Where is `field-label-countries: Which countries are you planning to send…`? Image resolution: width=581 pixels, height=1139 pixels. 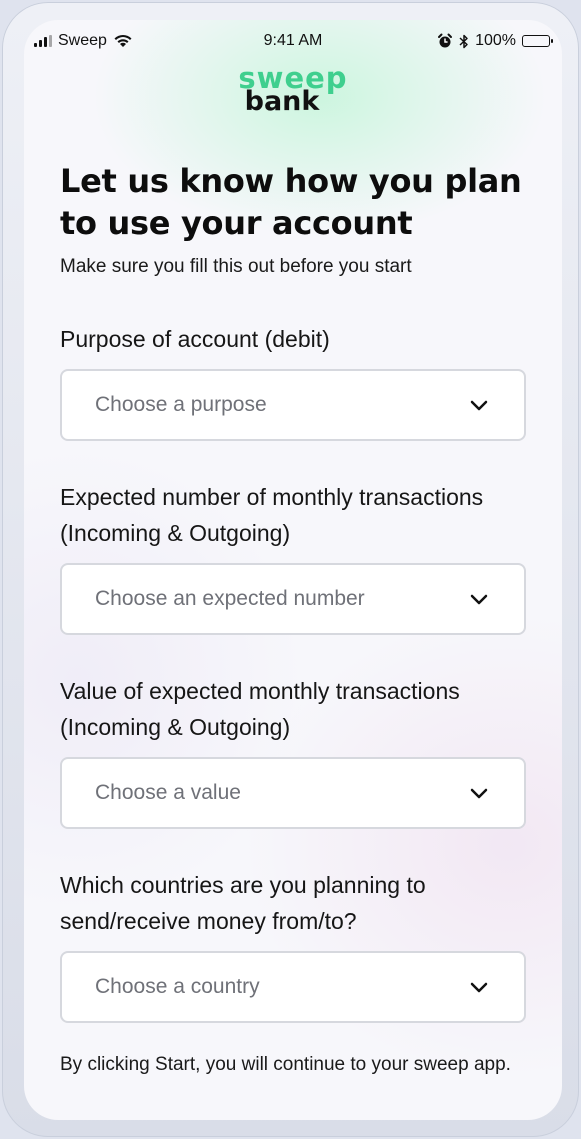
field-label-countries: Which countries are you planning to send… is located at coordinates (243, 903).